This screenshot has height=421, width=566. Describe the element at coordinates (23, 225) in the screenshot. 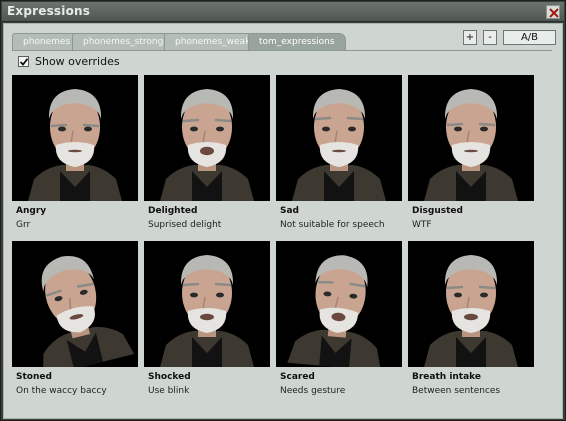

I see `expression-description: Grr` at that location.